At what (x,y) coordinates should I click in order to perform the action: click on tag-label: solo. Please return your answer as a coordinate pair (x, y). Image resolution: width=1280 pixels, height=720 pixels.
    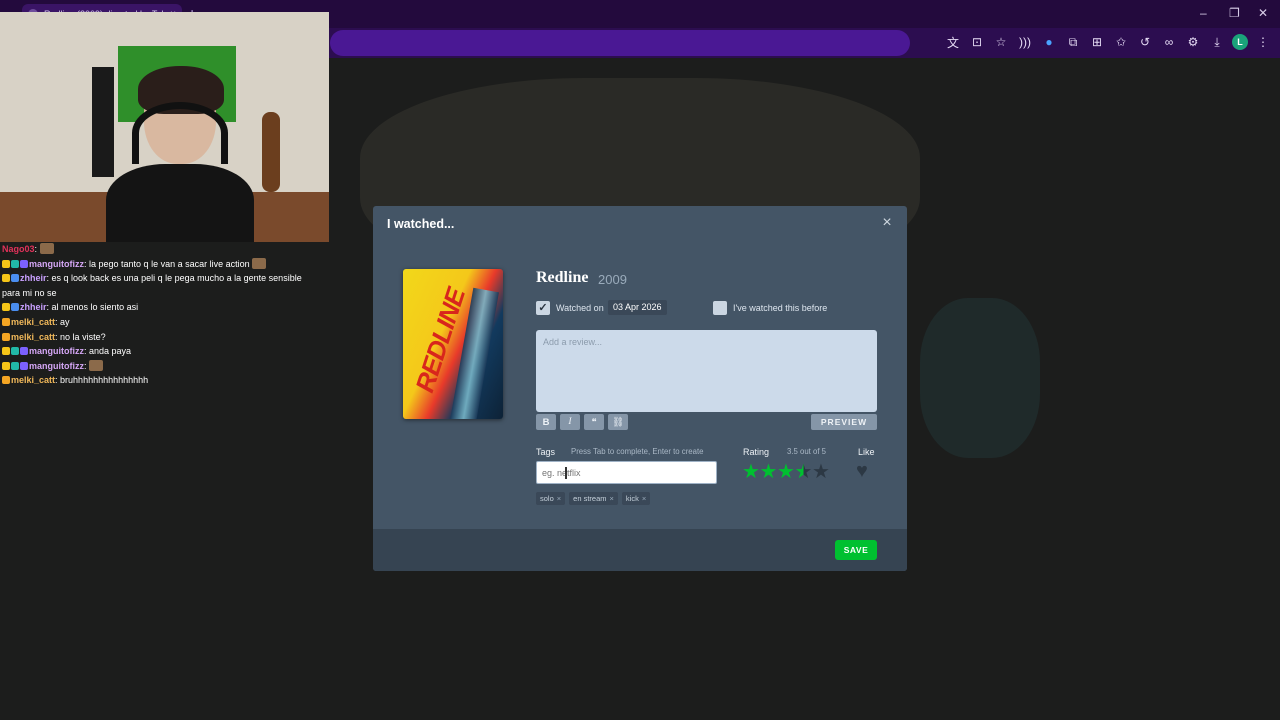
    Looking at the image, I should click on (547, 498).